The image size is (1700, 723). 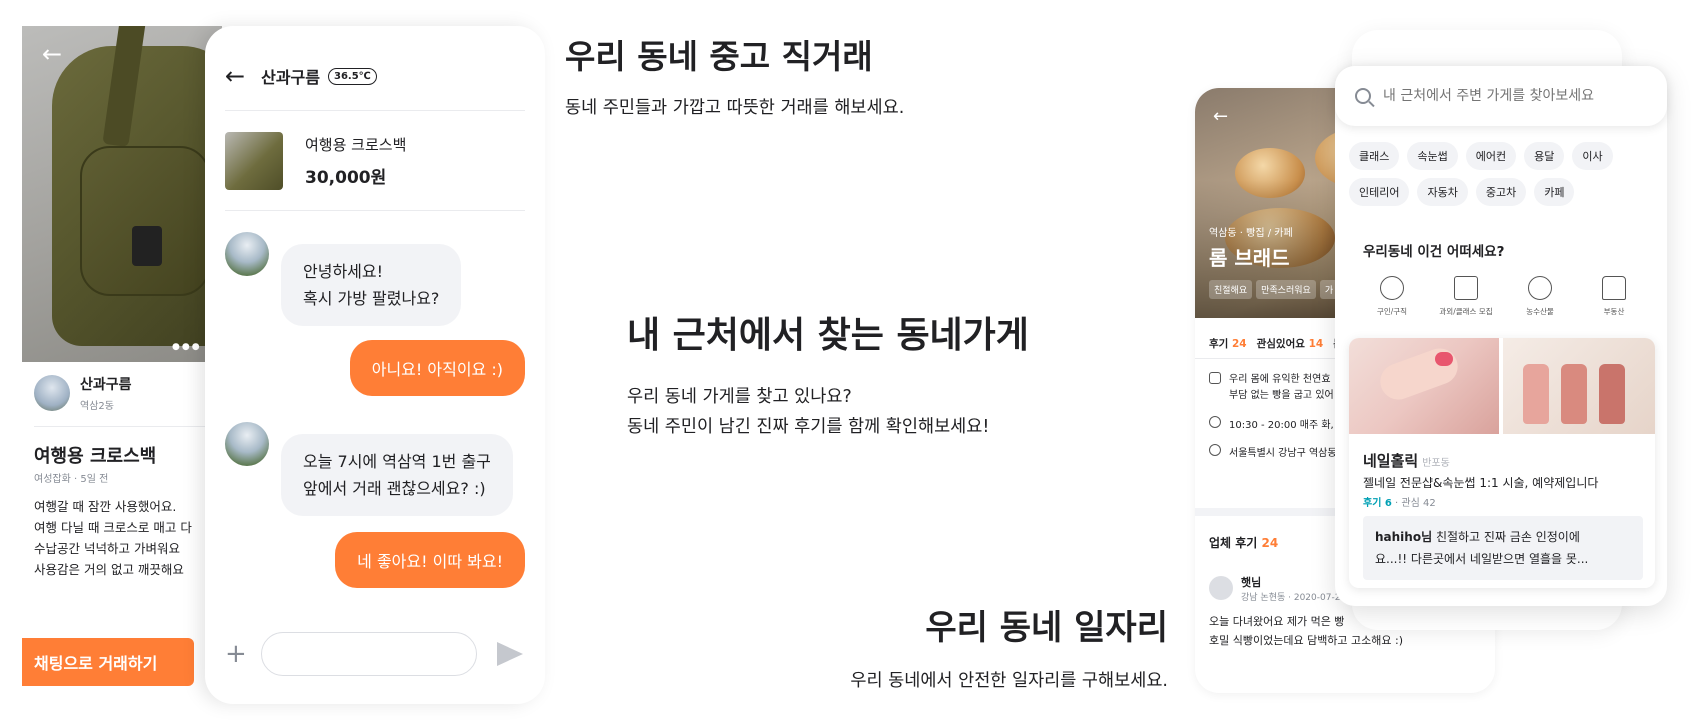 What do you see at coordinates (1554, 192) in the screenshot?
I see `chip: 카페` at bounding box center [1554, 192].